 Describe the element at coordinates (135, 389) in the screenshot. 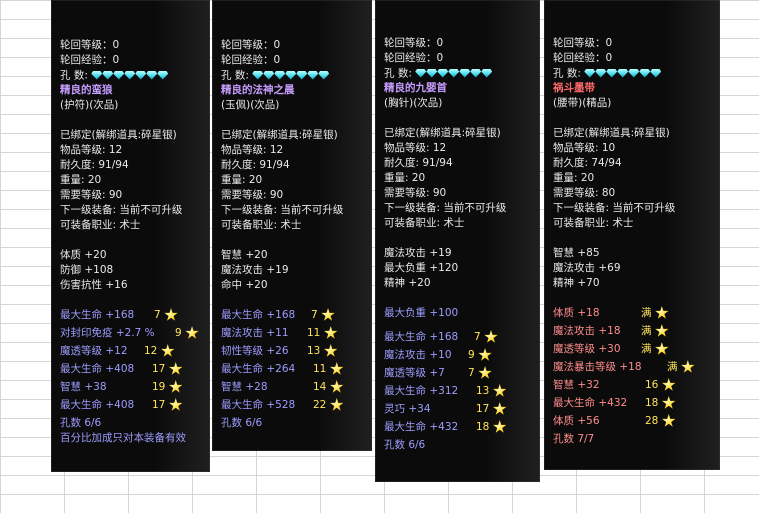

I see `extra-stat: 智慧 +38 19` at that location.